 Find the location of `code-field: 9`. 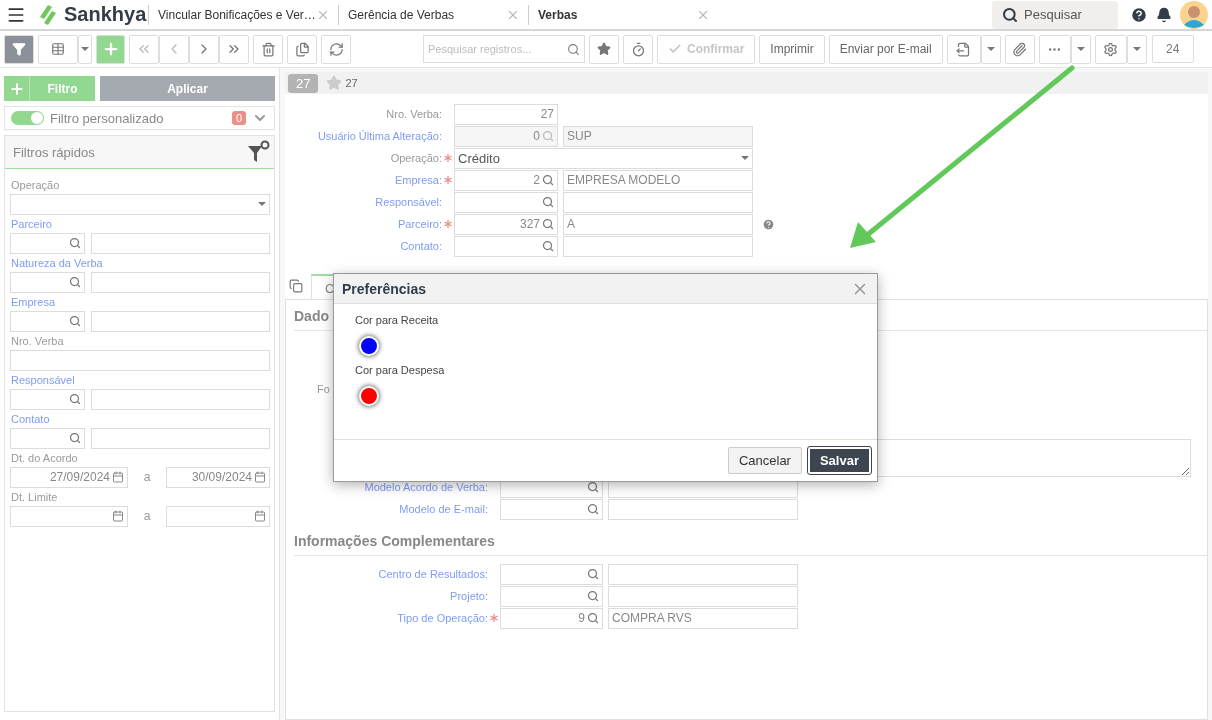

code-field: 9 is located at coordinates (551, 618).